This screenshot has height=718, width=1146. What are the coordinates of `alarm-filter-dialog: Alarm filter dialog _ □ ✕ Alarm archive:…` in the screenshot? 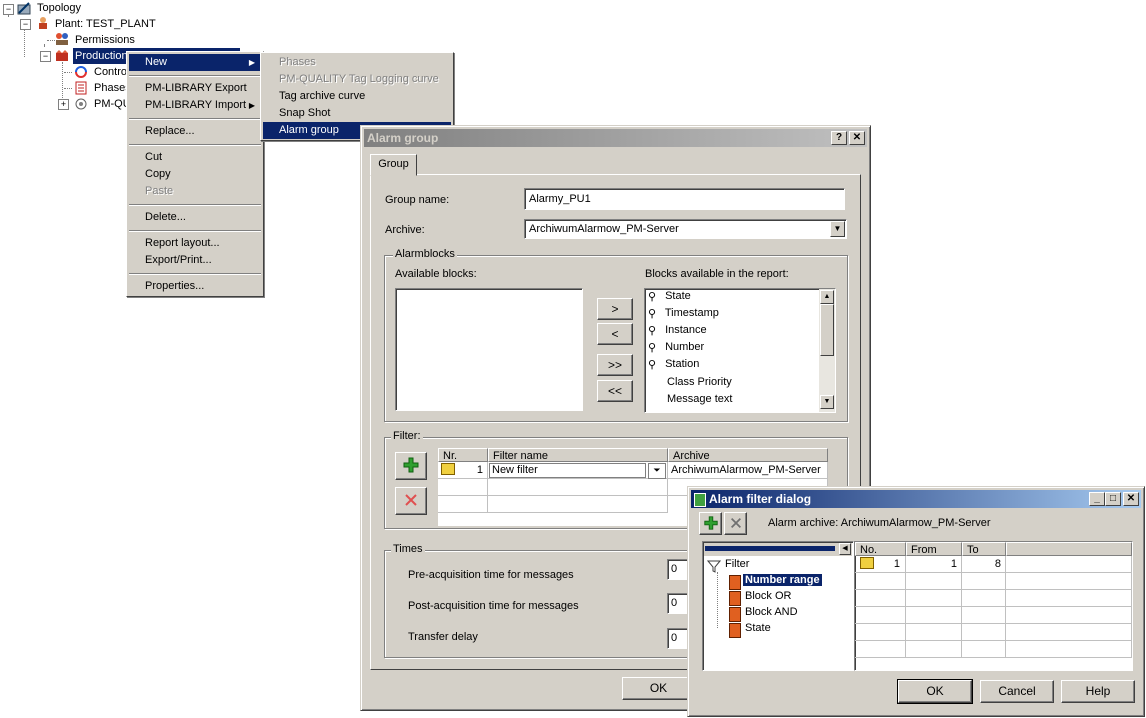 It's located at (916, 601).